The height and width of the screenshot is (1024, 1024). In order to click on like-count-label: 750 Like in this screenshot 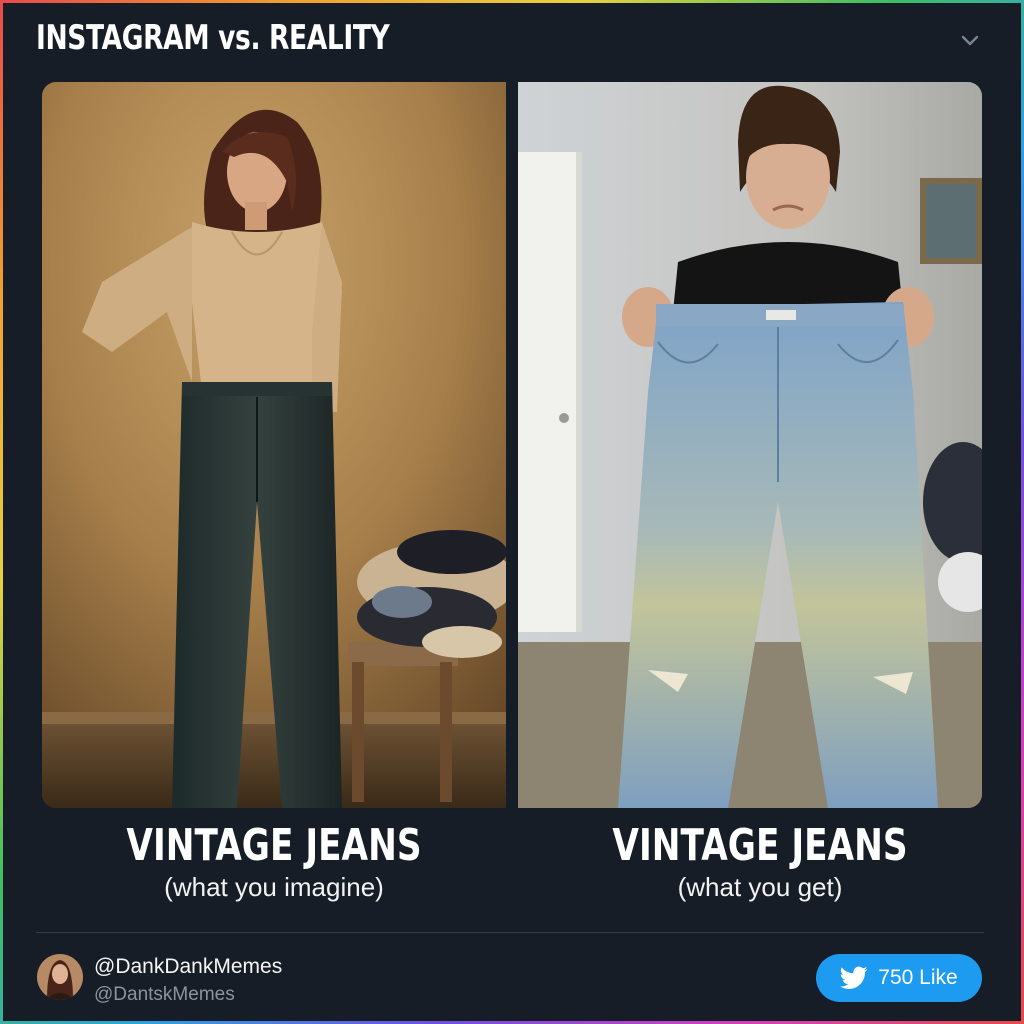, I will do `click(918, 977)`.